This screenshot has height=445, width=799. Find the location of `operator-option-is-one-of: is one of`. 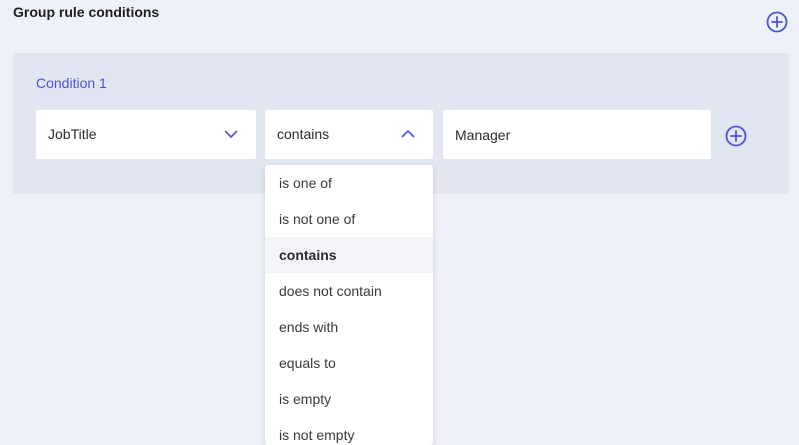

operator-option-is-one-of: is one of is located at coordinates (349, 183).